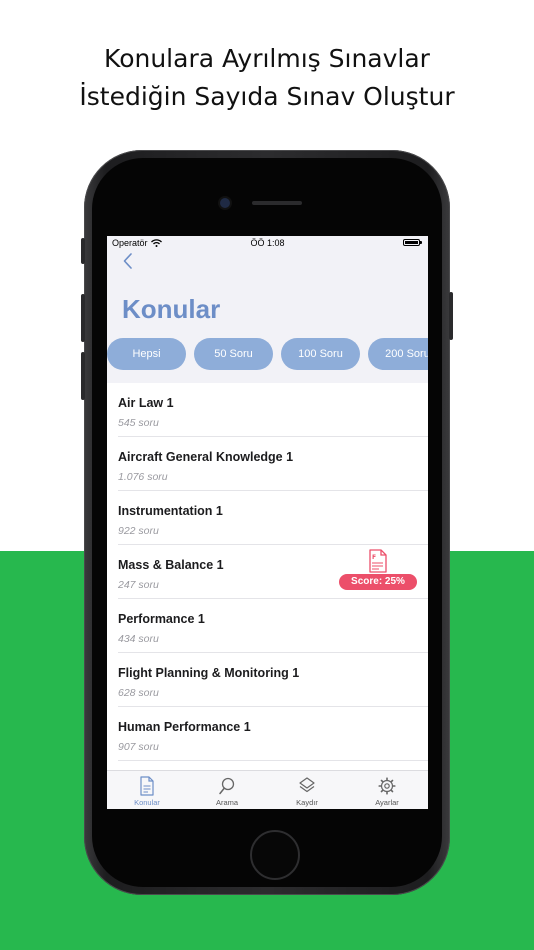  I want to click on tab-konular: Konular, so click(147, 790).